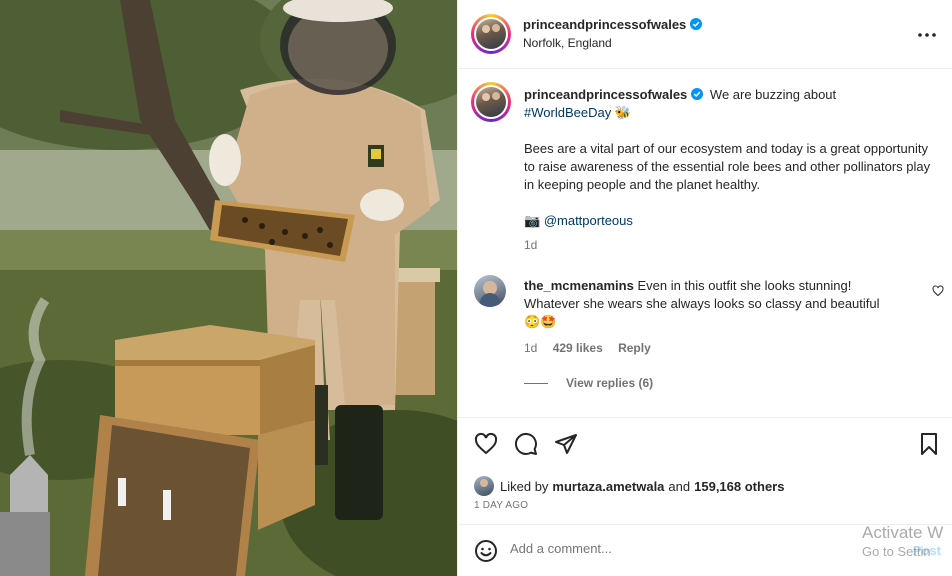 The image size is (952, 576). Describe the element at coordinates (536, 383) in the screenshot. I see `replies-divider` at that location.